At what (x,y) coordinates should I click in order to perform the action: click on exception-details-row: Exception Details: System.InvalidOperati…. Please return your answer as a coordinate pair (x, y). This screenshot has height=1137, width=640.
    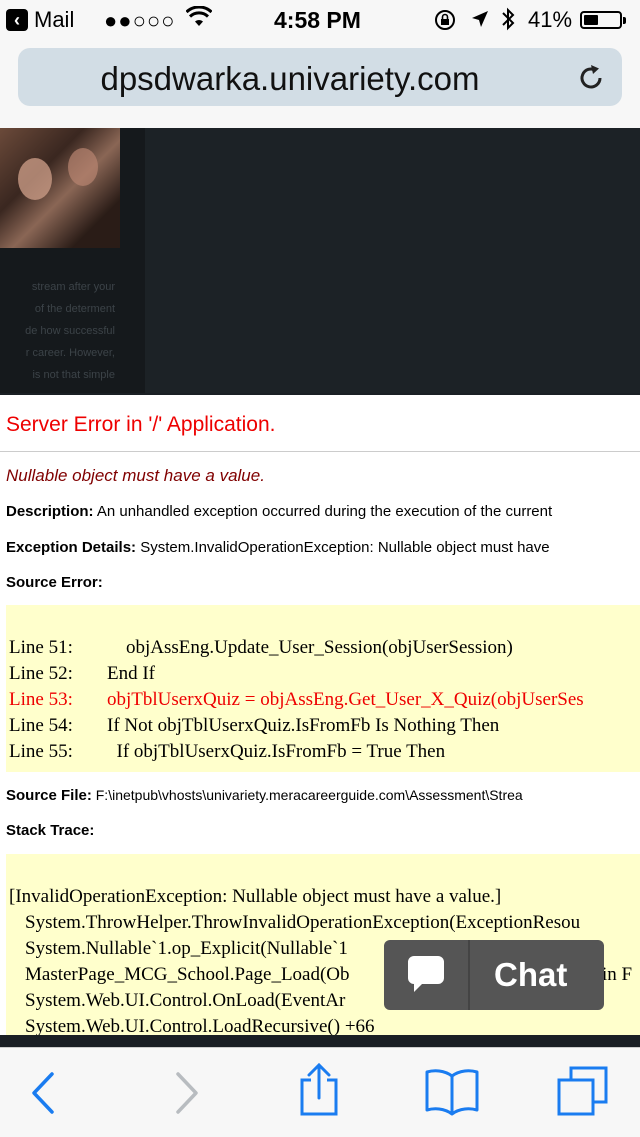
    Looking at the image, I should click on (278, 547).